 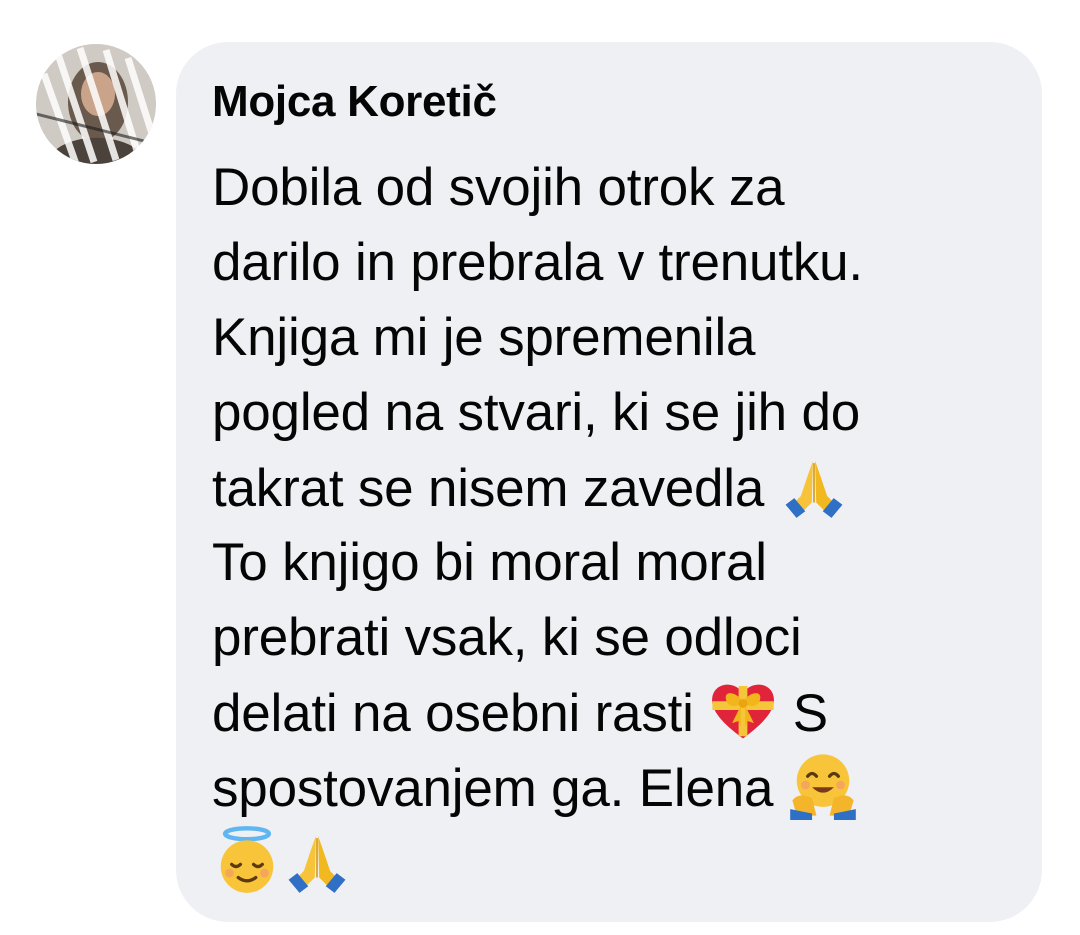 What do you see at coordinates (500, 788) in the screenshot?
I see `message-text: spostovanjem ga. Elena` at bounding box center [500, 788].